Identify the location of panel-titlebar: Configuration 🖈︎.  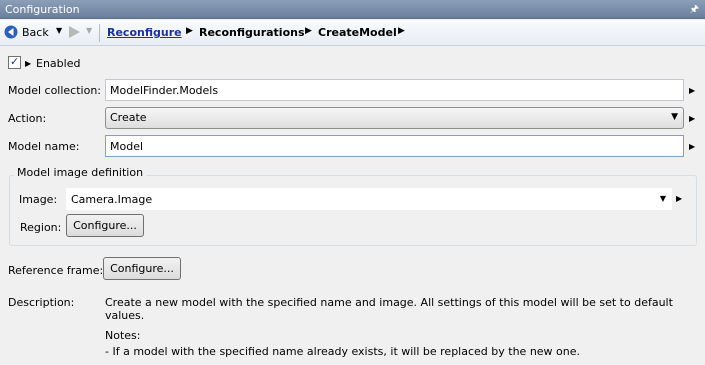
(352, 9).